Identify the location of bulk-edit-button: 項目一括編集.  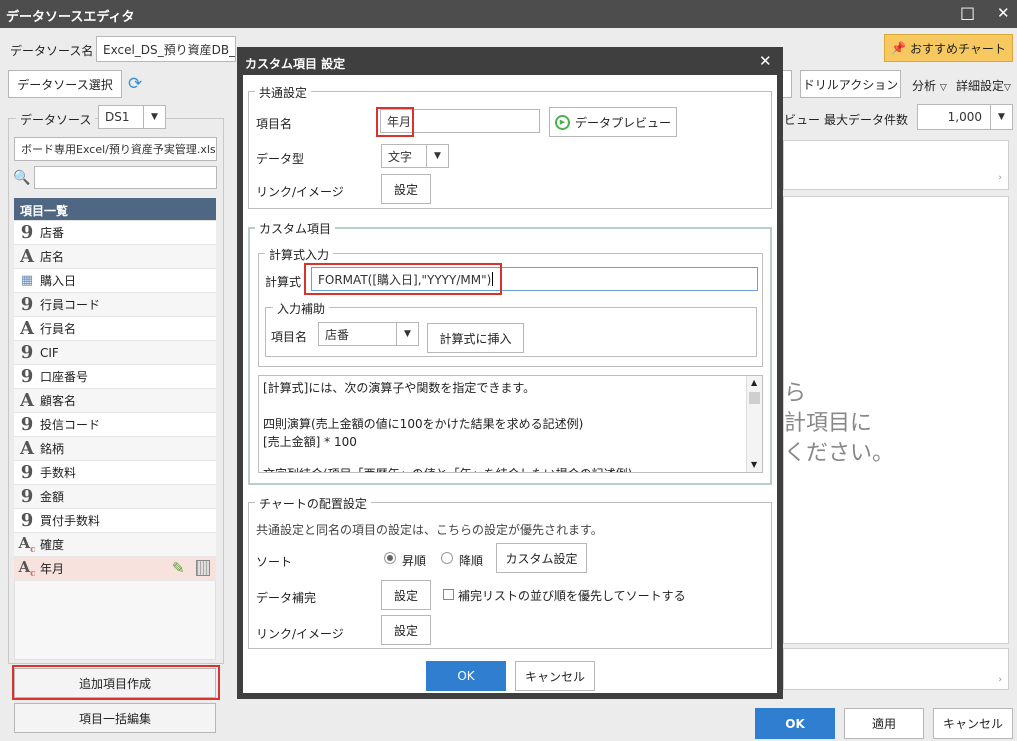
(115, 718).